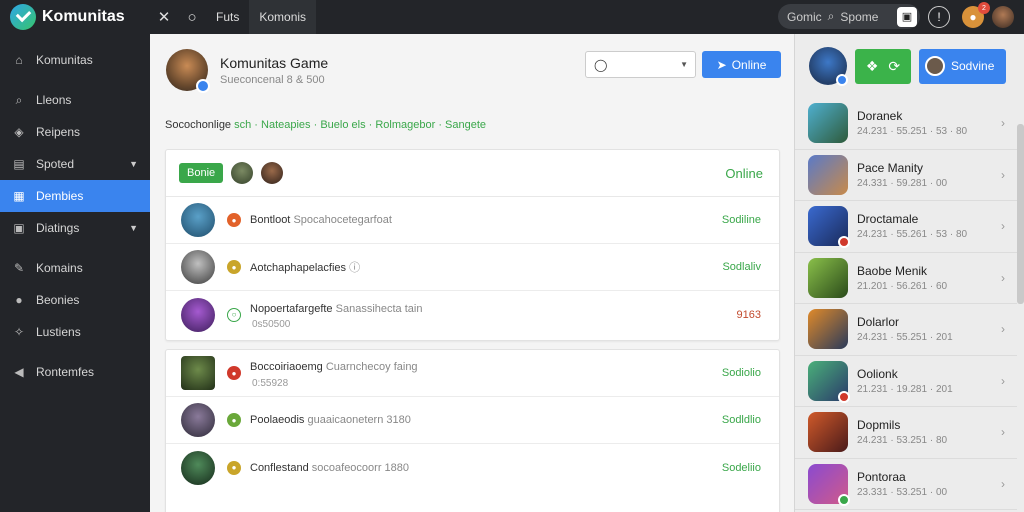 This screenshot has width=1024, height=512. Describe the element at coordinates (164, 17) in the screenshot. I see `close-icon: ✕` at that location.